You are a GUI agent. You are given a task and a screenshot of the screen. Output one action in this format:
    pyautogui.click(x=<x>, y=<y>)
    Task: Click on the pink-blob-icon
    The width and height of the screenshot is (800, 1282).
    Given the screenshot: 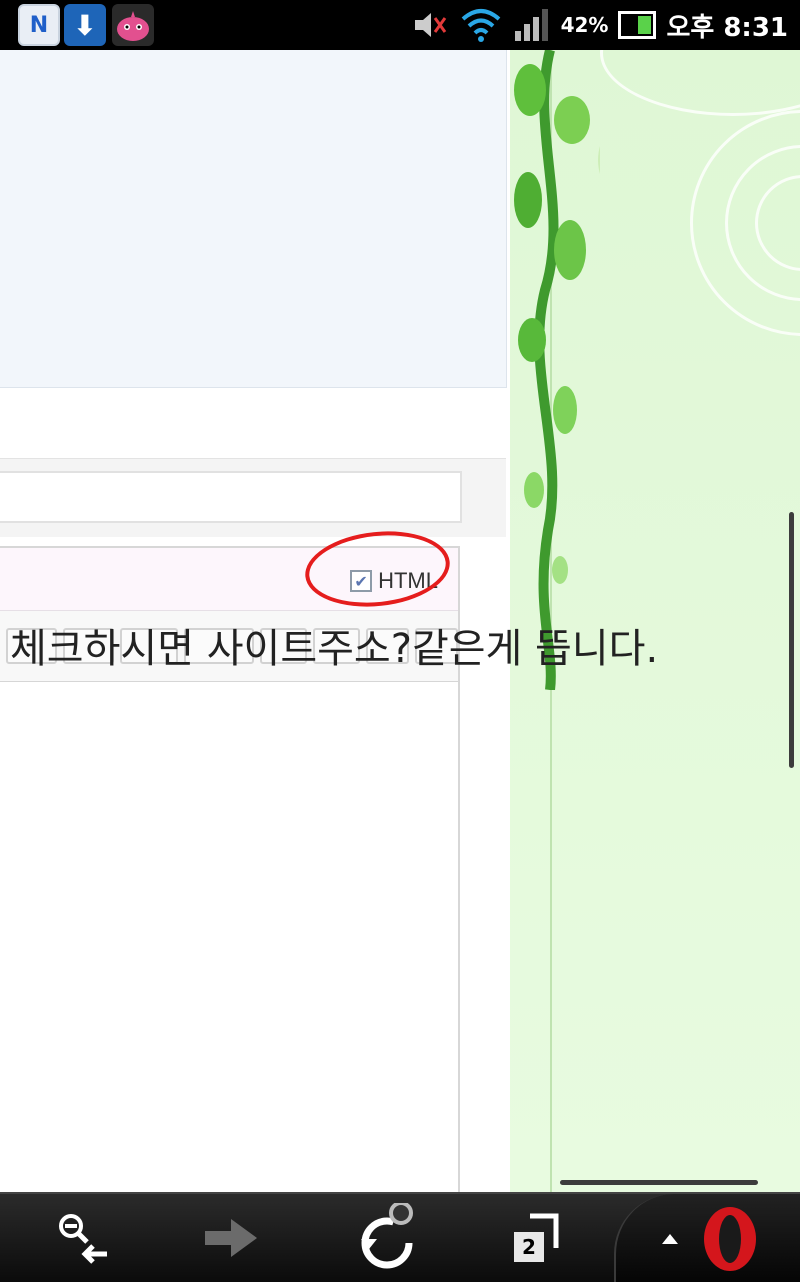 What is the action you would take?
    pyautogui.click(x=133, y=26)
    